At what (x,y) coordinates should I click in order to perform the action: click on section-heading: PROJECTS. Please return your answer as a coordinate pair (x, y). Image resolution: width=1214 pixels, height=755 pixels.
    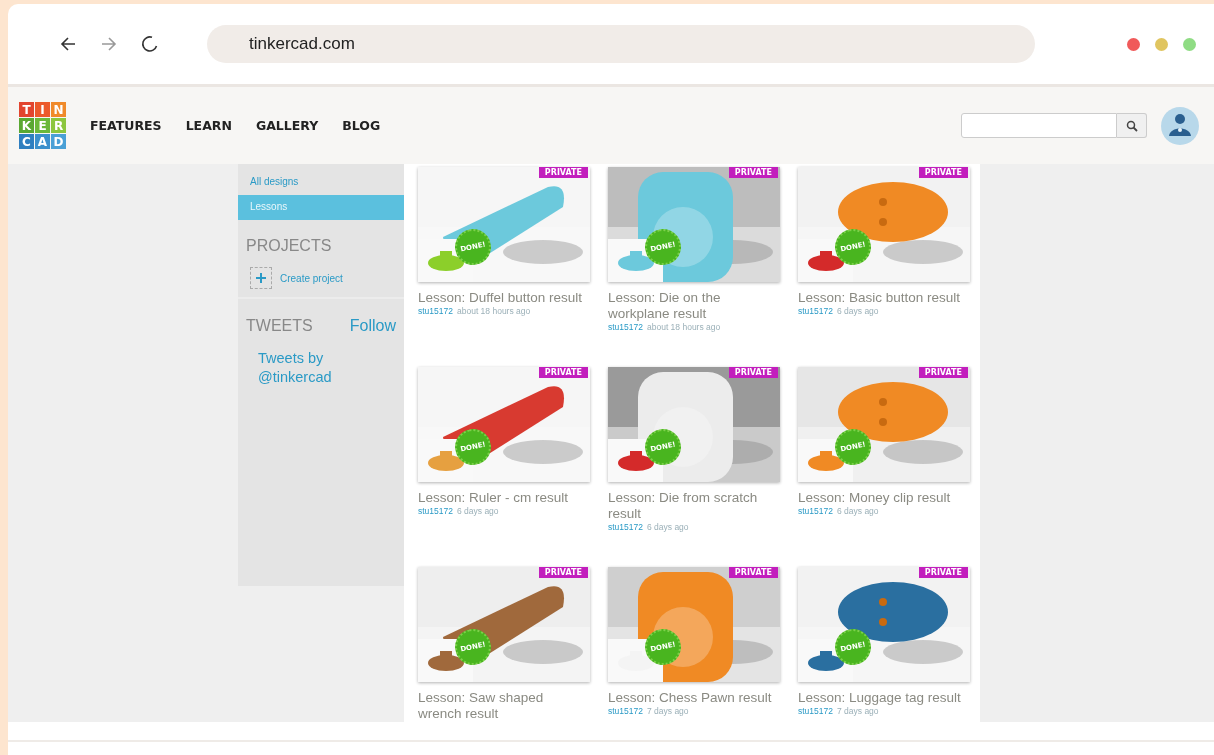
    Looking at the image, I should click on (289, 246).